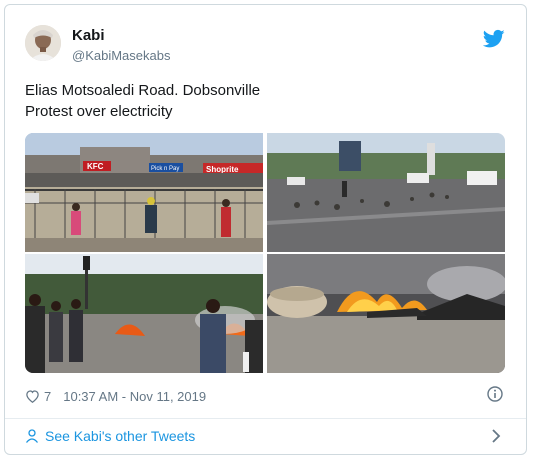 This screenshot has height=462, width=537. Describe the element at coordinates (99, 111) in the screenshot. I see `tweet-text-line: Protest over electricity` at that location.